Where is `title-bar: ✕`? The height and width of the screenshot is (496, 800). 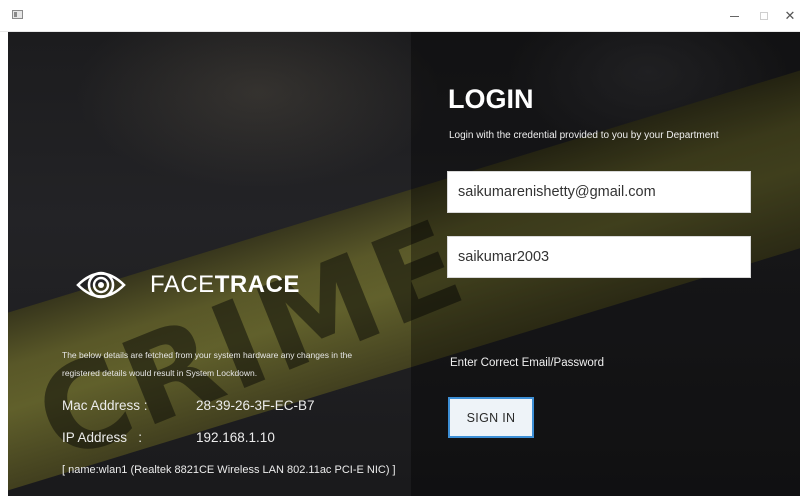
title-bar: ✕ is located at coordinates (400, 16).